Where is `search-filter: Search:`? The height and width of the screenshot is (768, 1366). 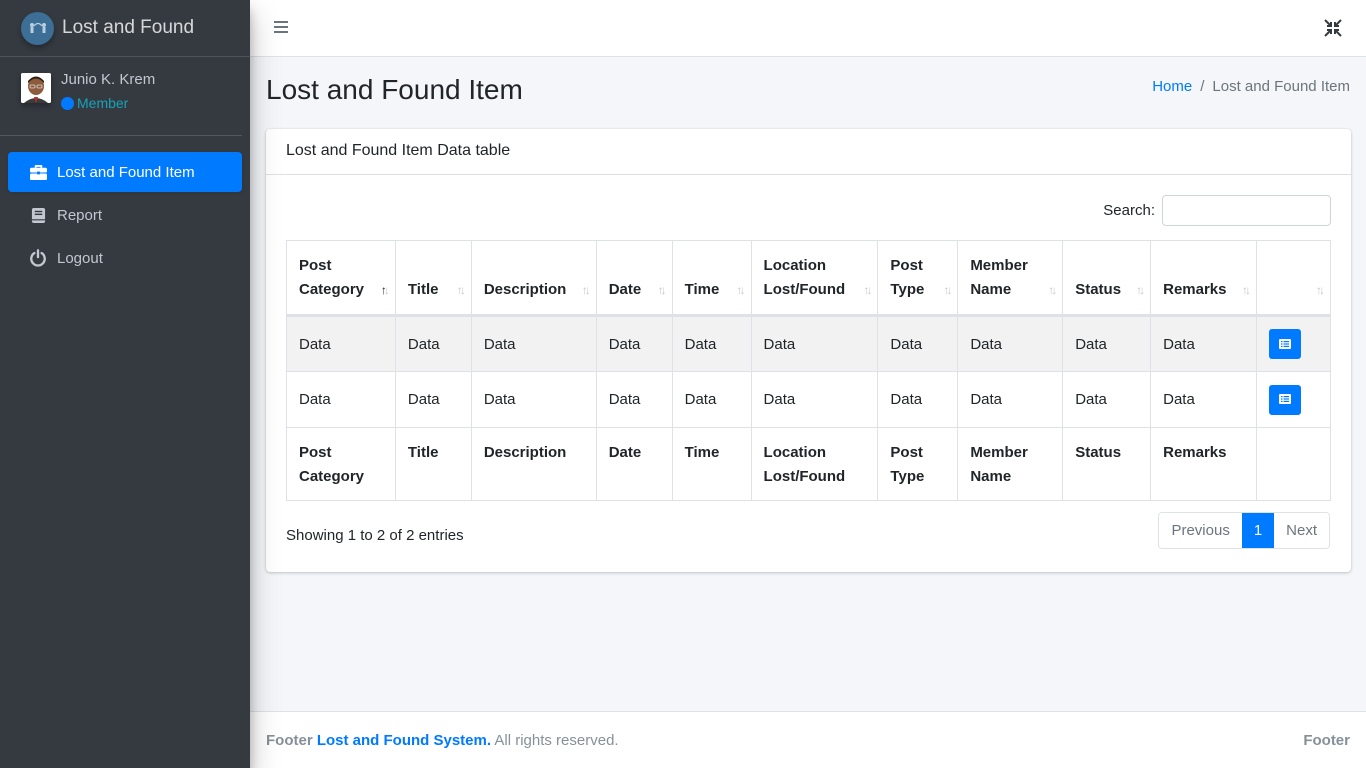
search-filter: Search: is located at coordinates (1217, 210).